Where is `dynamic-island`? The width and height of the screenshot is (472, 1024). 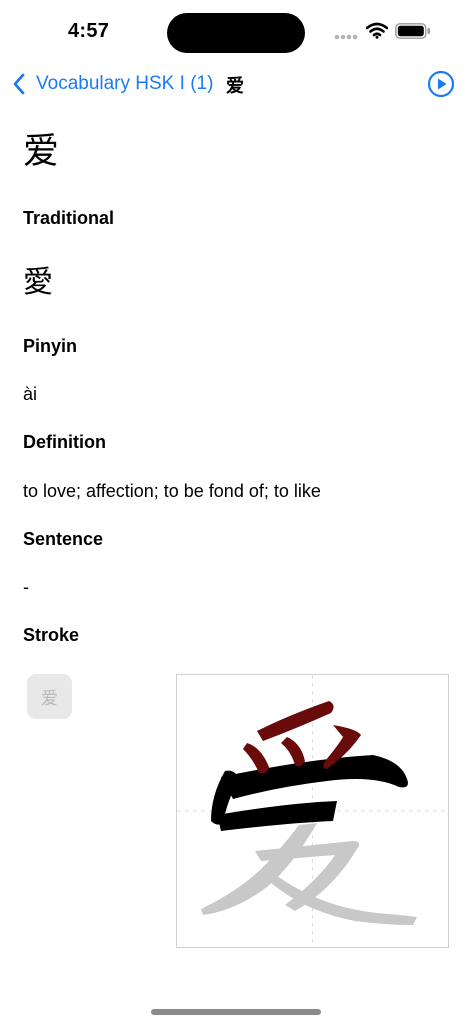
dynamic-island is located at coordinates (236, 33).